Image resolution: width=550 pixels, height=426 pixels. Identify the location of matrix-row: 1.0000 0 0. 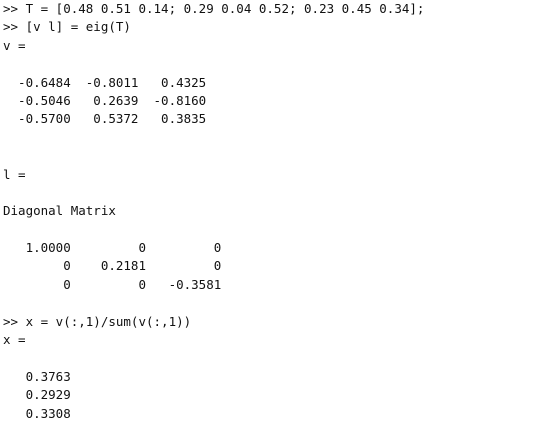
(112, 248).